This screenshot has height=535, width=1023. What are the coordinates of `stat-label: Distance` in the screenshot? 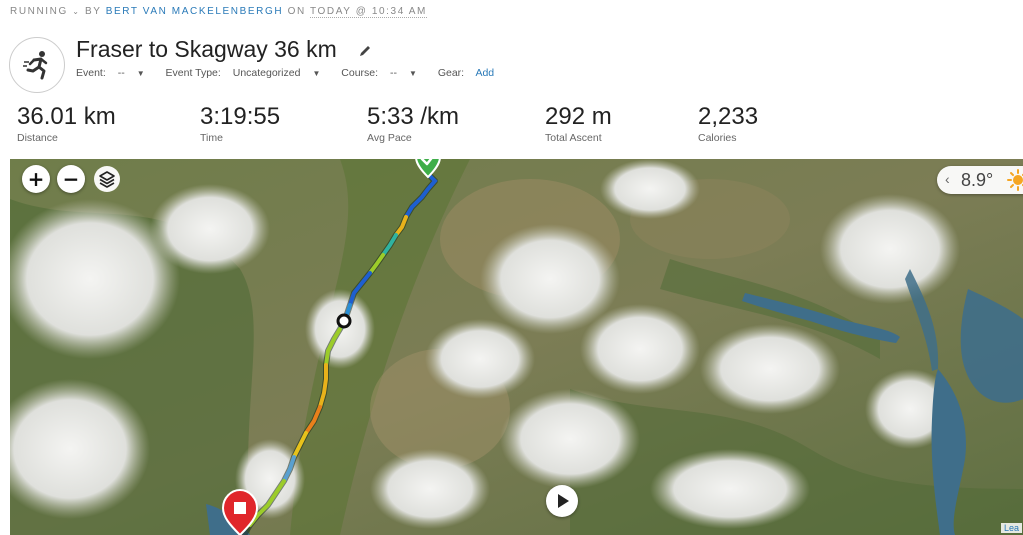 It's located at (37, 138).